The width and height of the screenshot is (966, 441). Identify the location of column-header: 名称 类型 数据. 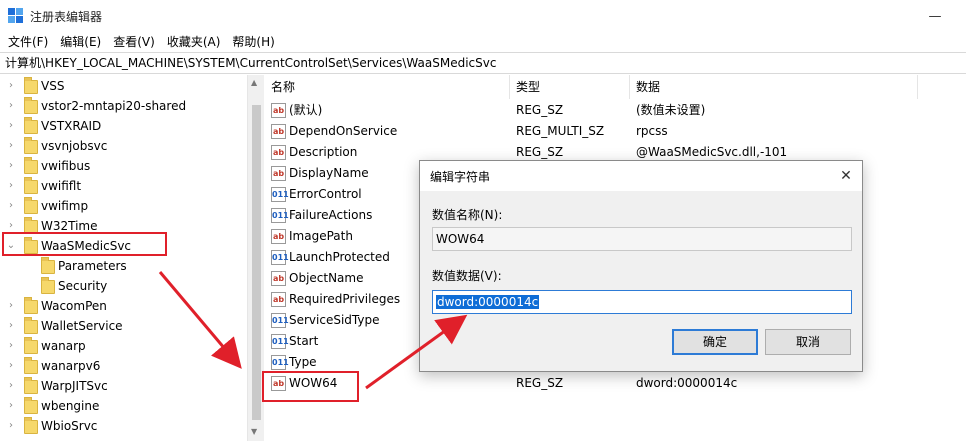
(615, 87).